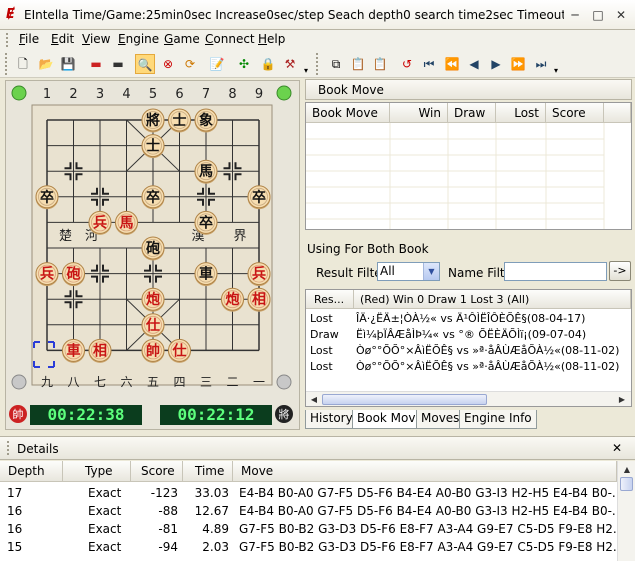 This screenshot has height=561, width=635. Describe the element at coordinates (145, 64) in the screenshot. I see `search-icon: 🔍` at that location.